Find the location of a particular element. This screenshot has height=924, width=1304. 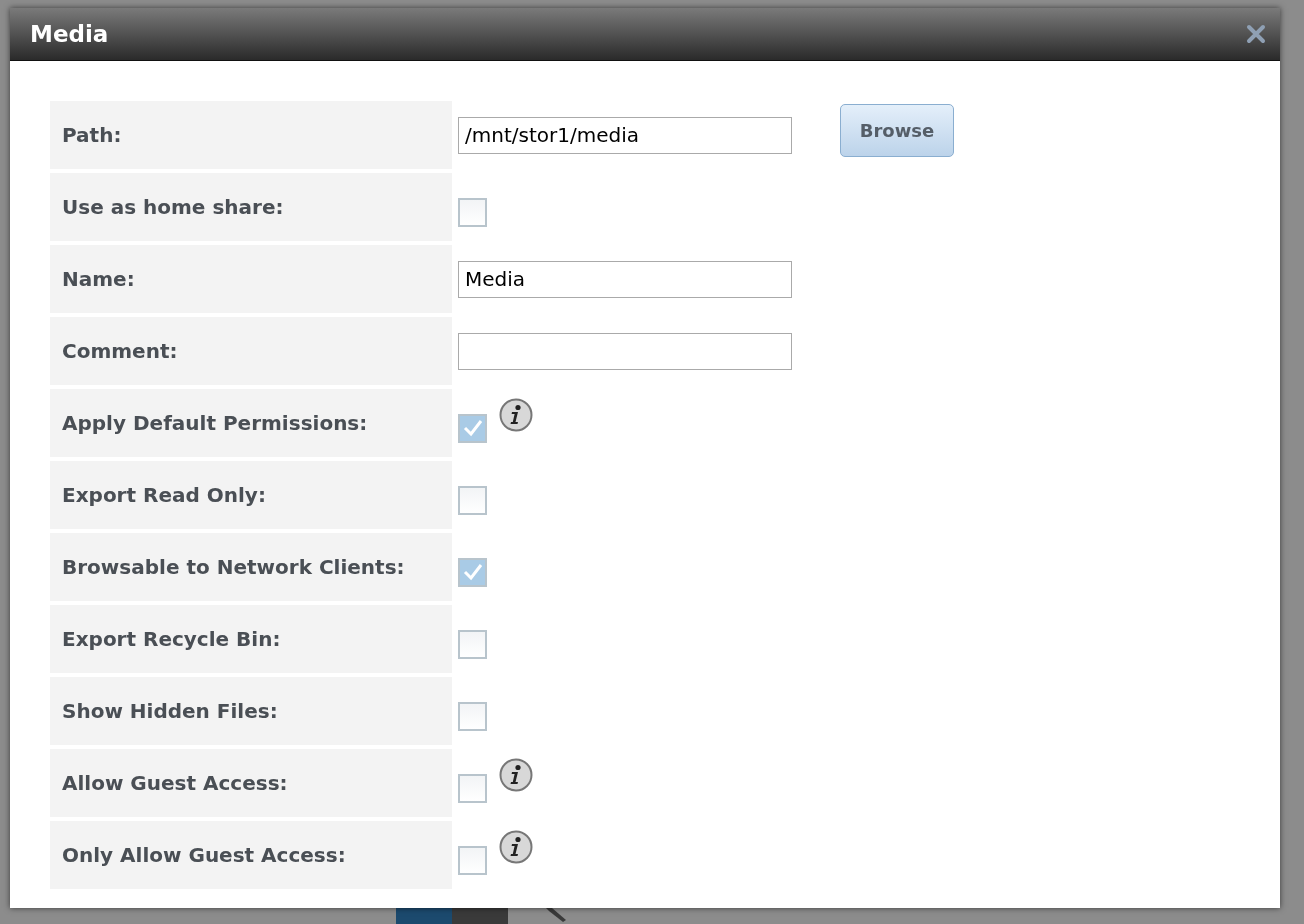

field-label: Apply Default Permissions: is located at coordinates (251, 423).